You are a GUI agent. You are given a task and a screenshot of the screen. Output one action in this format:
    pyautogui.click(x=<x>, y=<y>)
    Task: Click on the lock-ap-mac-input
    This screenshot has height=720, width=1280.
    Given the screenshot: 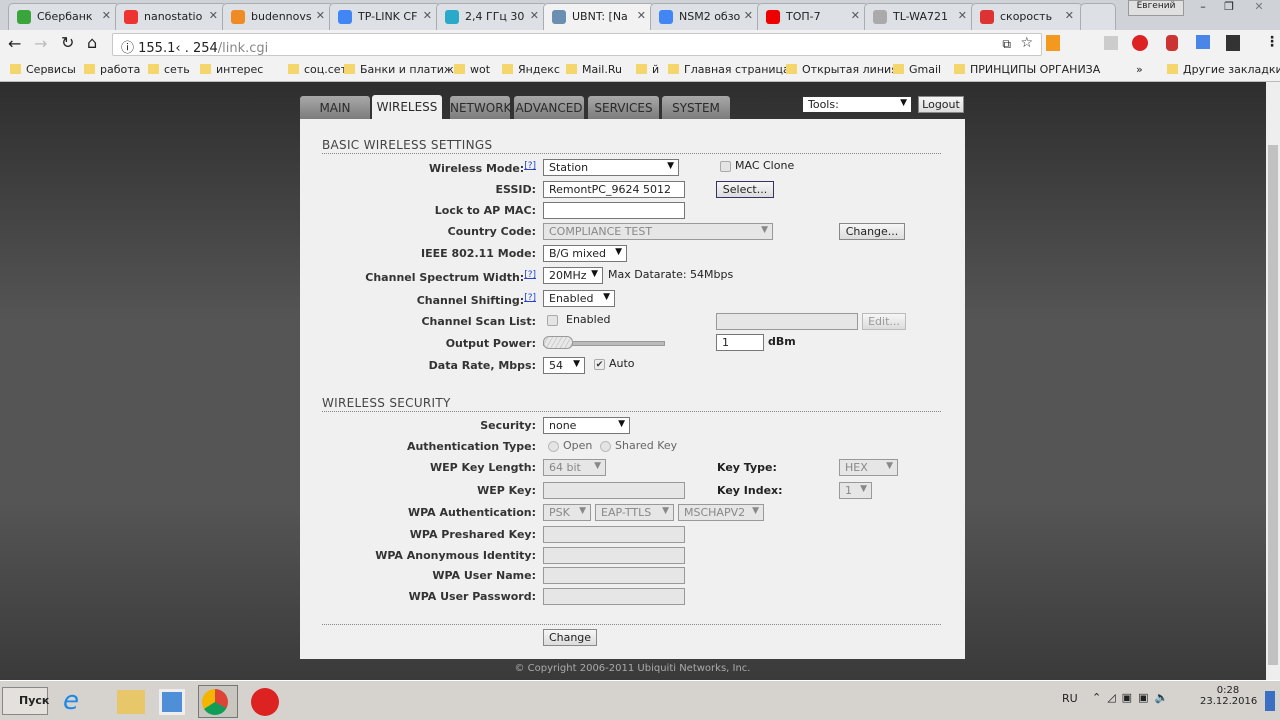 What is the action you would take?
    pyautogui.click(x=614, y=210)
    